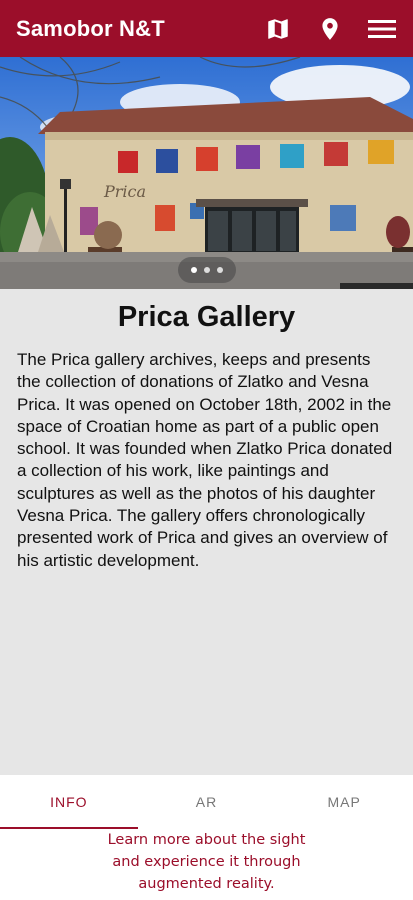  I want to click on app-actions: ?, so click(330, 29).